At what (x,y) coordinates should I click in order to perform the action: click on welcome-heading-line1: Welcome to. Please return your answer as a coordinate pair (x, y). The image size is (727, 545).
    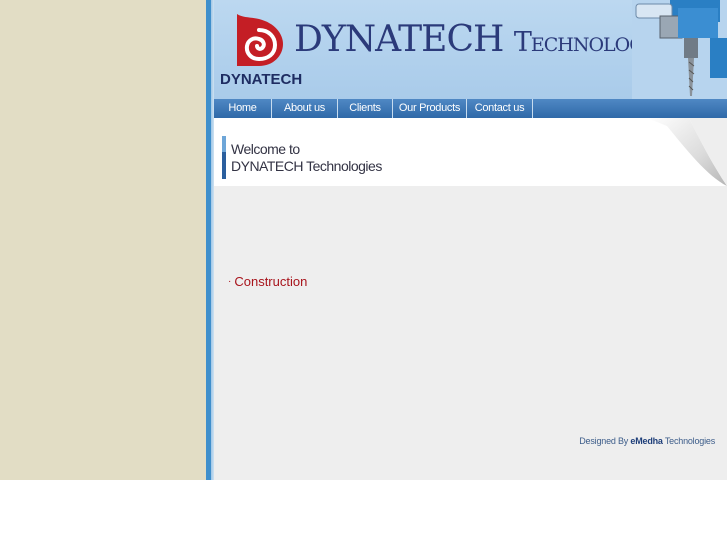
    Looking at the image, I should click on (265, 149).